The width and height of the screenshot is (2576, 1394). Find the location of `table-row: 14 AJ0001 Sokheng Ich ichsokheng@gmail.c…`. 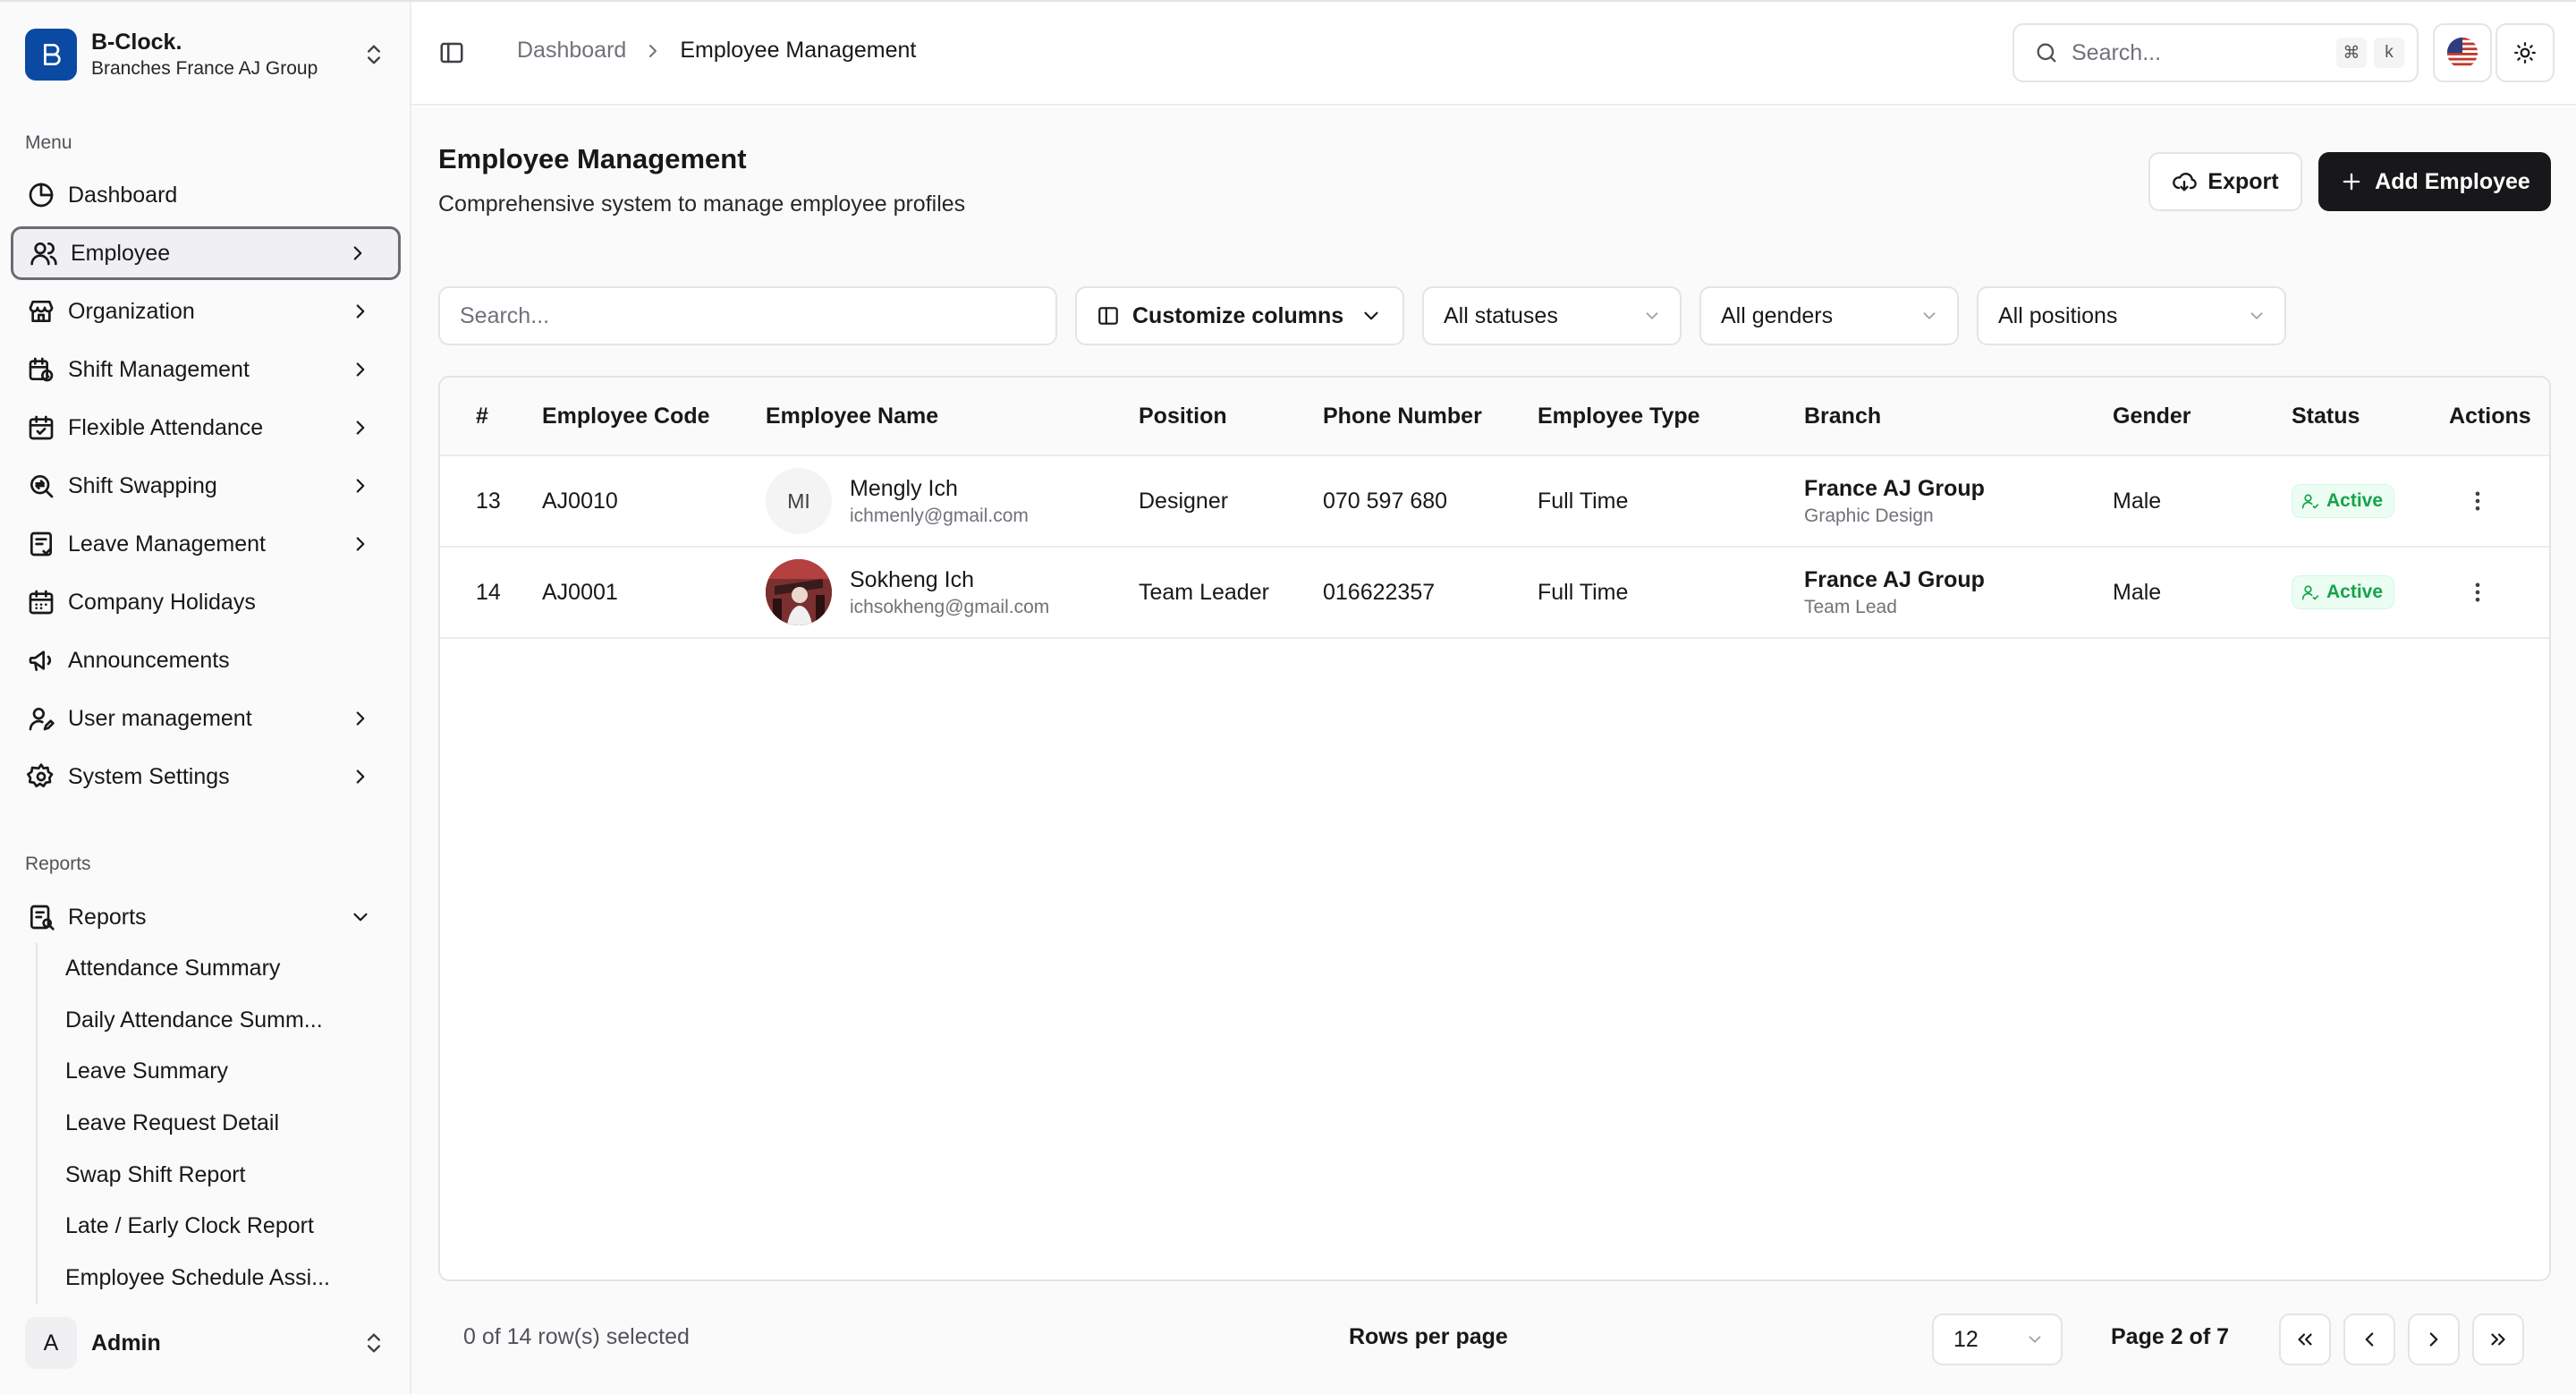

table-row: 14 AJ0001 Sokheng Ich ichsokheng@gmail.c… is located at coordinates (1494, 593).